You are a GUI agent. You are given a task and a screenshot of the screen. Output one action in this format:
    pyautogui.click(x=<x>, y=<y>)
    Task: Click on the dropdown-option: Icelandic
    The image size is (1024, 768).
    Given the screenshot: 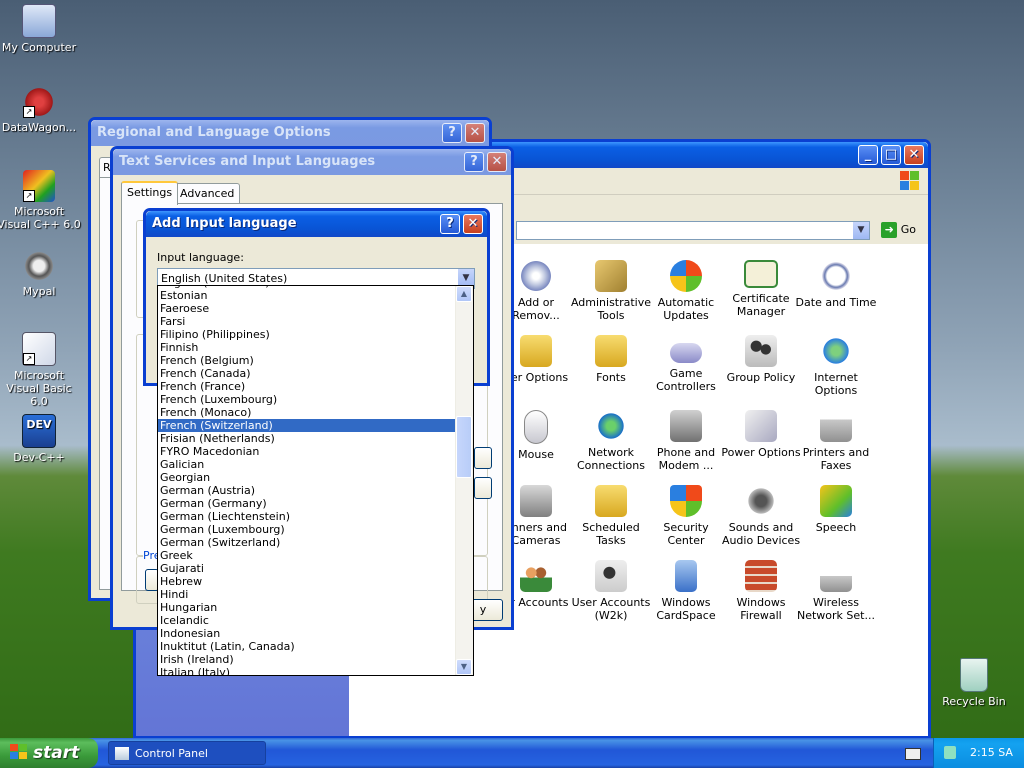 What is the action you would take?
    pyautogui.click(x=307, y=620)
    